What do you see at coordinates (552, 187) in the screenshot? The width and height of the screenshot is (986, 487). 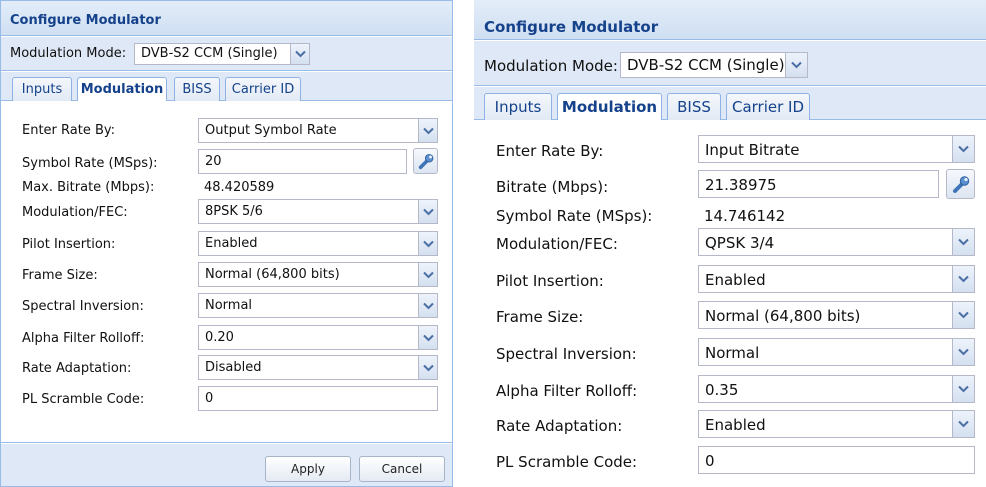 I see `bitrate-label: Bitrate (Mbps):` at bounding box center [552, 187].